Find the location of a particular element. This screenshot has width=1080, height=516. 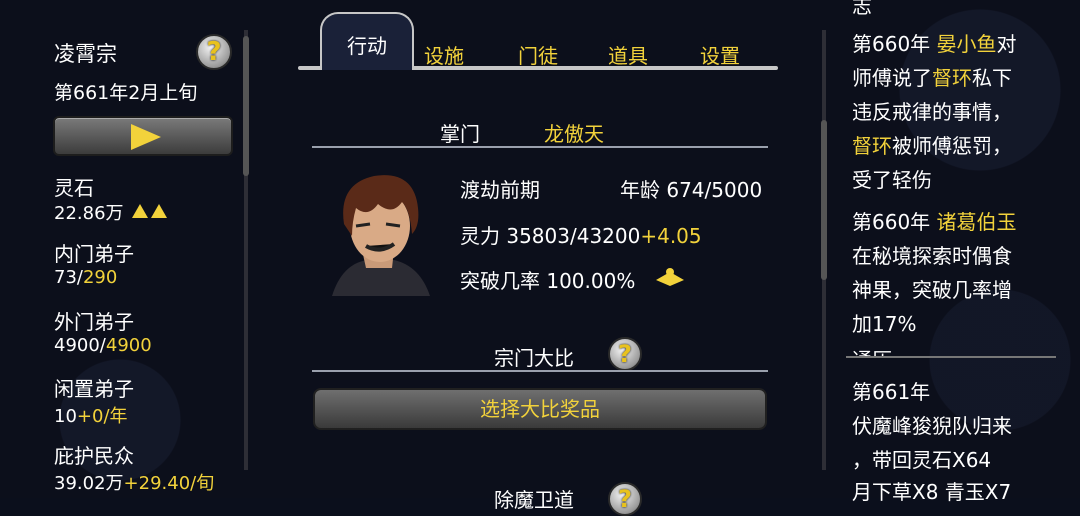

log-heading-cut: 志 is located at coordinates (862, 9).